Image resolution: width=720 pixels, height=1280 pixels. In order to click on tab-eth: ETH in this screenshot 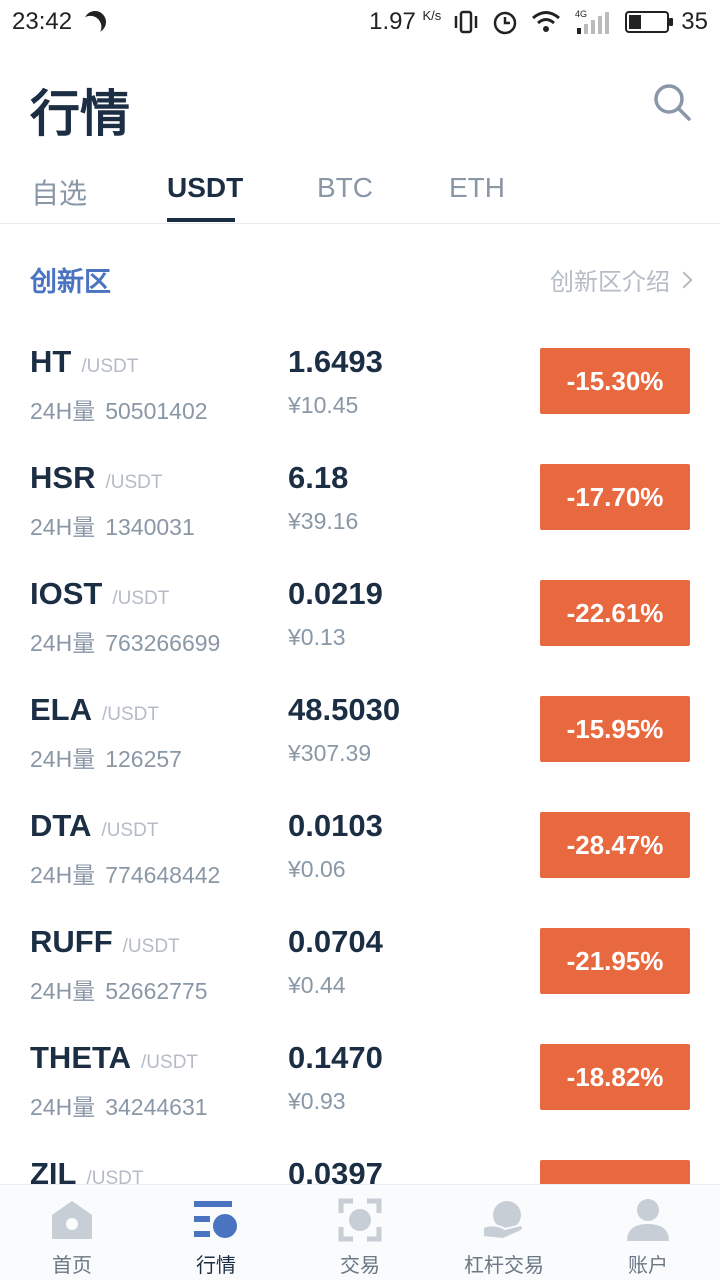, I will do `click(477, 188)`.